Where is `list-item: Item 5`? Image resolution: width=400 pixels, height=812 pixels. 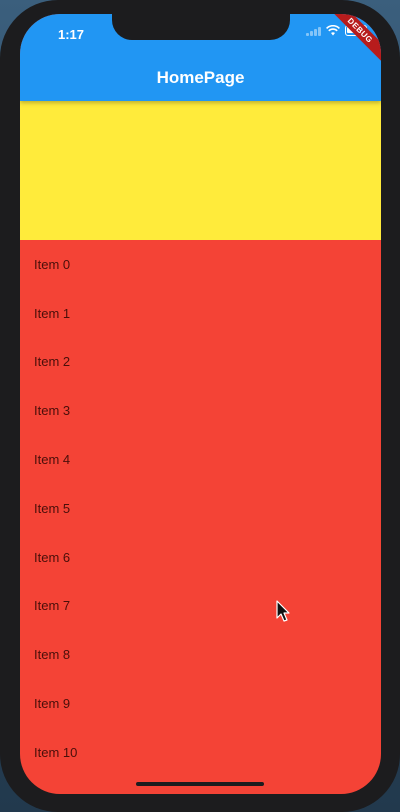 list-item: Item 5 is located at coordinates (200, 508).